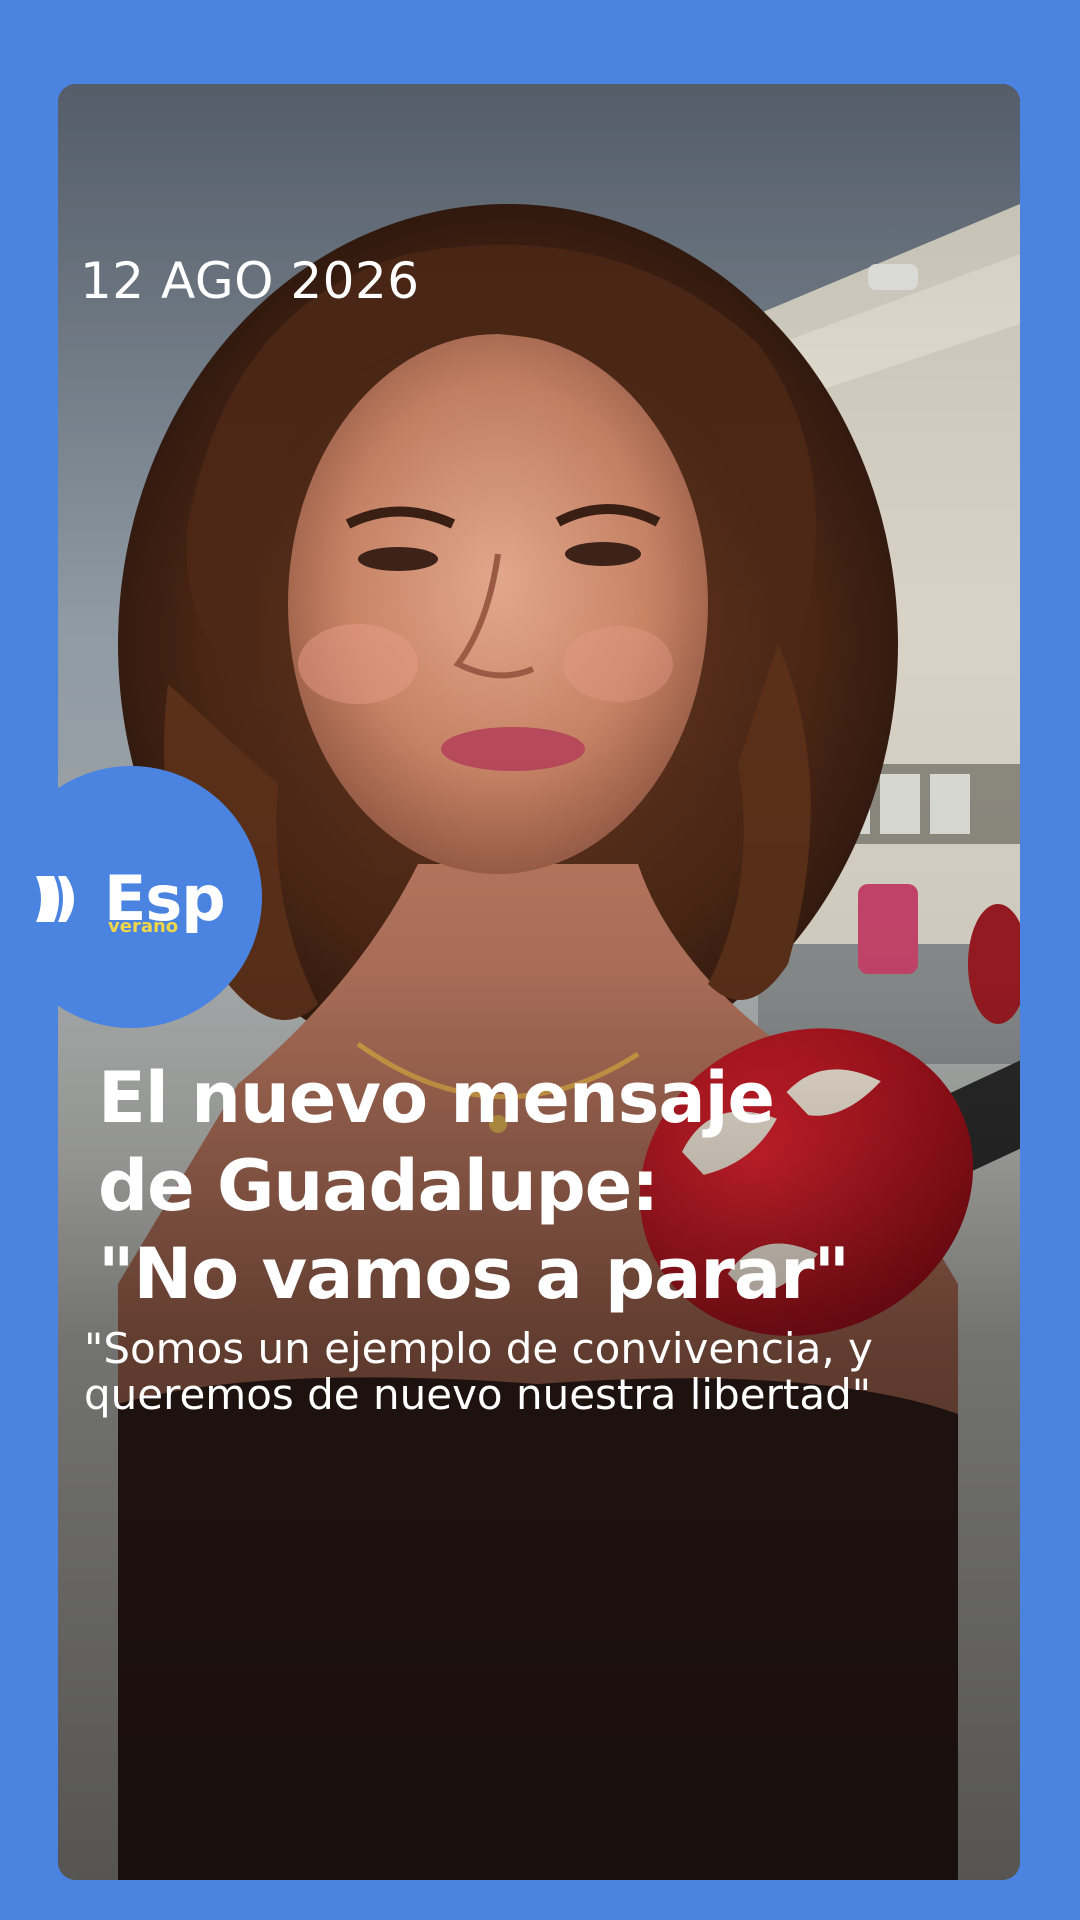 The height and width of the screenshot is (1920, 1080). I want to click on headline-line: de Guadalupe:, so click(378, 1186).